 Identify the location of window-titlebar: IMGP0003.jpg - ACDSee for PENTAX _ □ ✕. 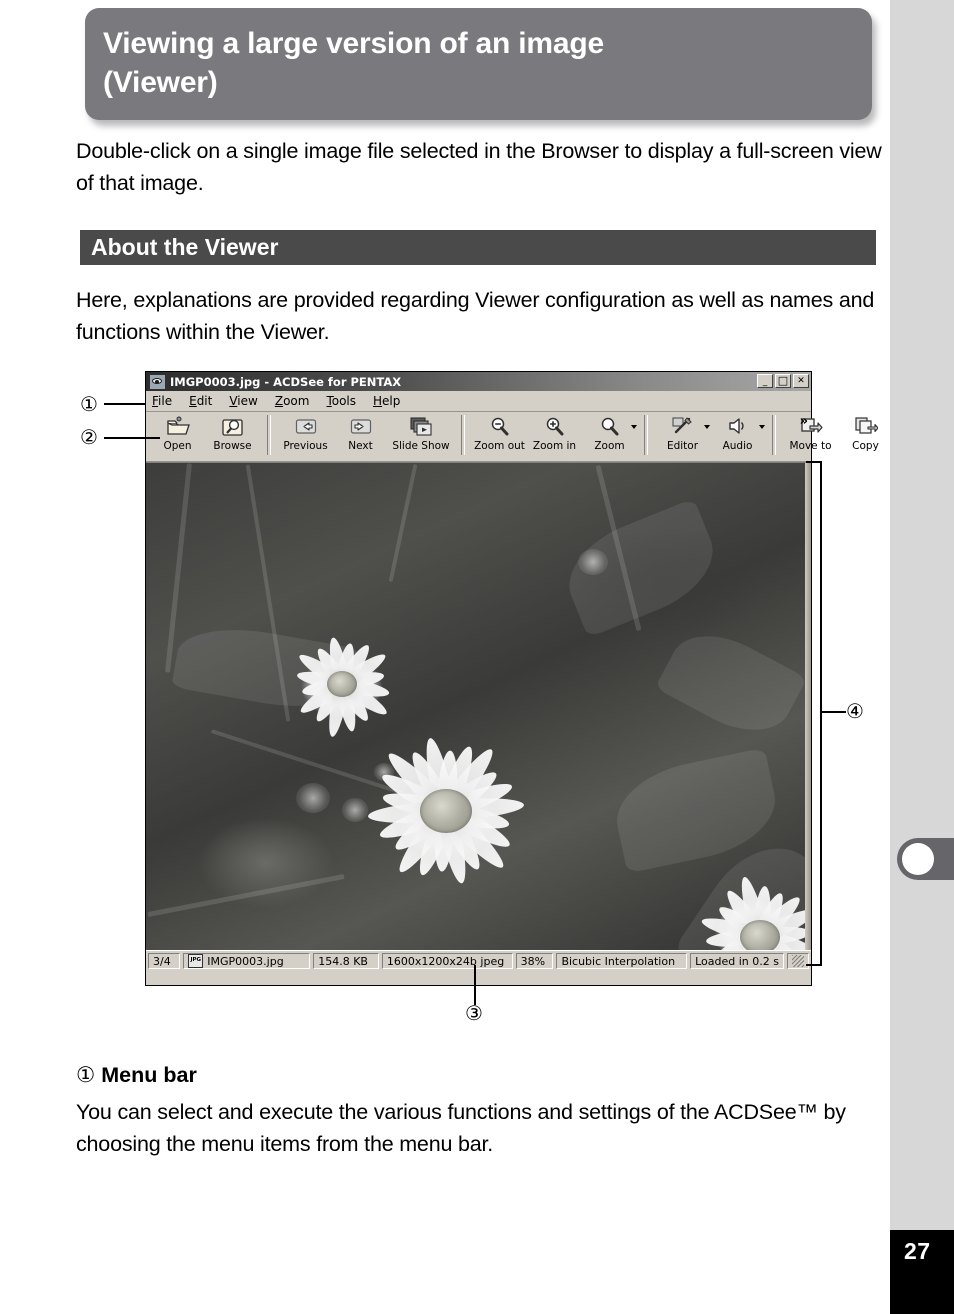
(478, 381).